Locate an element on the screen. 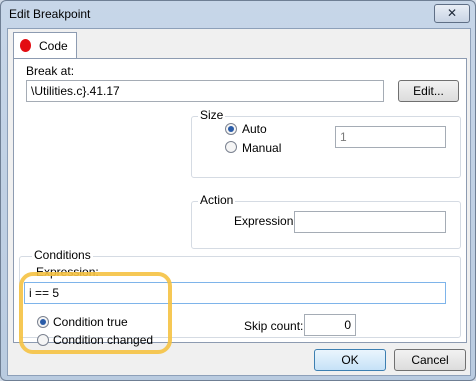 The image size is (476, 381). conditions-expression-field: i == 5 is located at coordinates (235, 293).